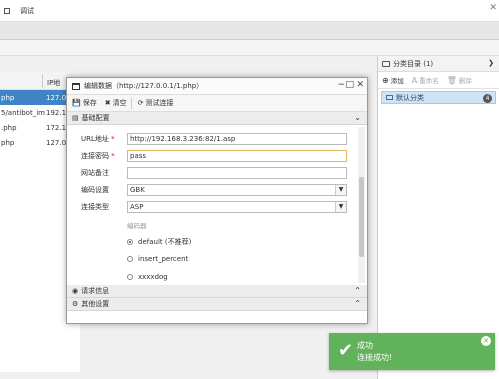  What do you see at coordinates (131, 103) in the screenshot?
I see `toolbar-divider` at bounding box center [131, 103].